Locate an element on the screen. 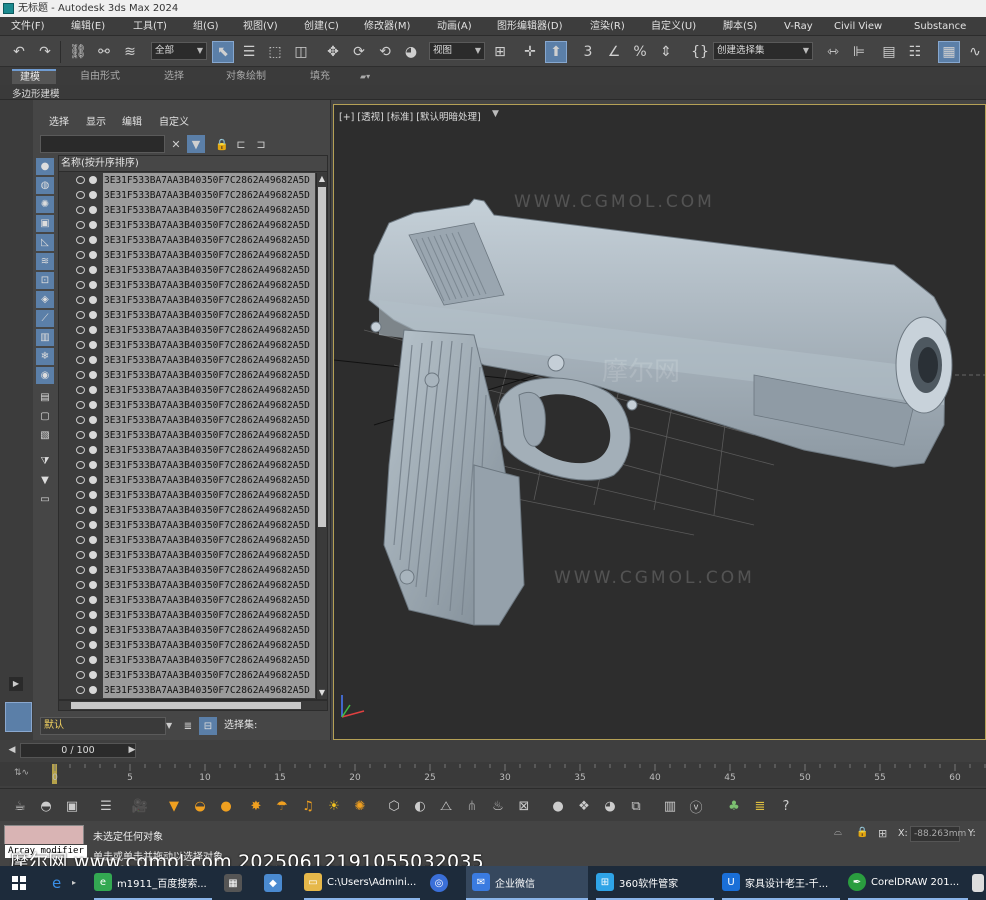  scale-icon: ⟲ is located at coordinates (385, 52).